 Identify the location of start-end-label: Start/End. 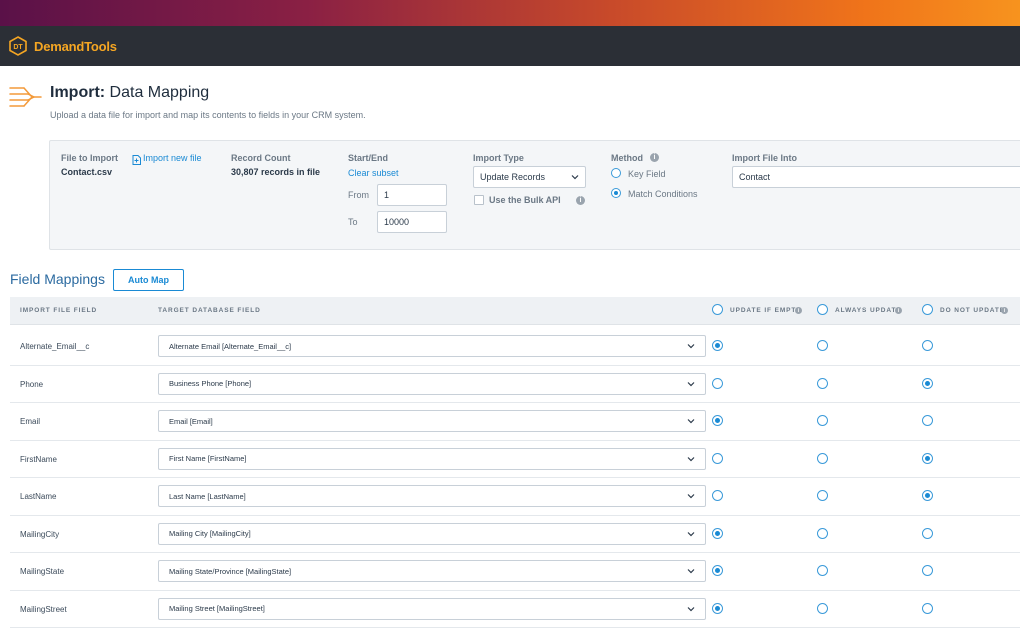
(368, 158).